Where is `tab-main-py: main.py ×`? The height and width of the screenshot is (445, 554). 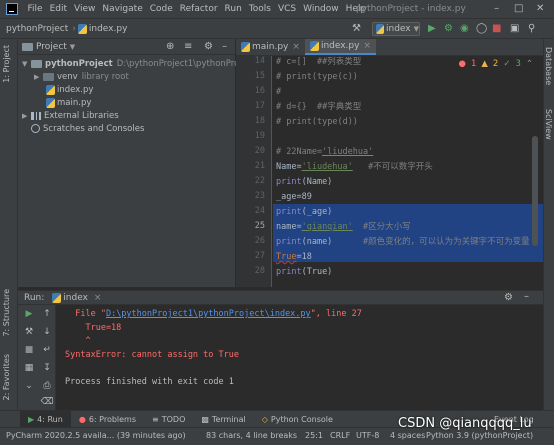
tab-main-py: main.py × is located at coordinates (270, 47).